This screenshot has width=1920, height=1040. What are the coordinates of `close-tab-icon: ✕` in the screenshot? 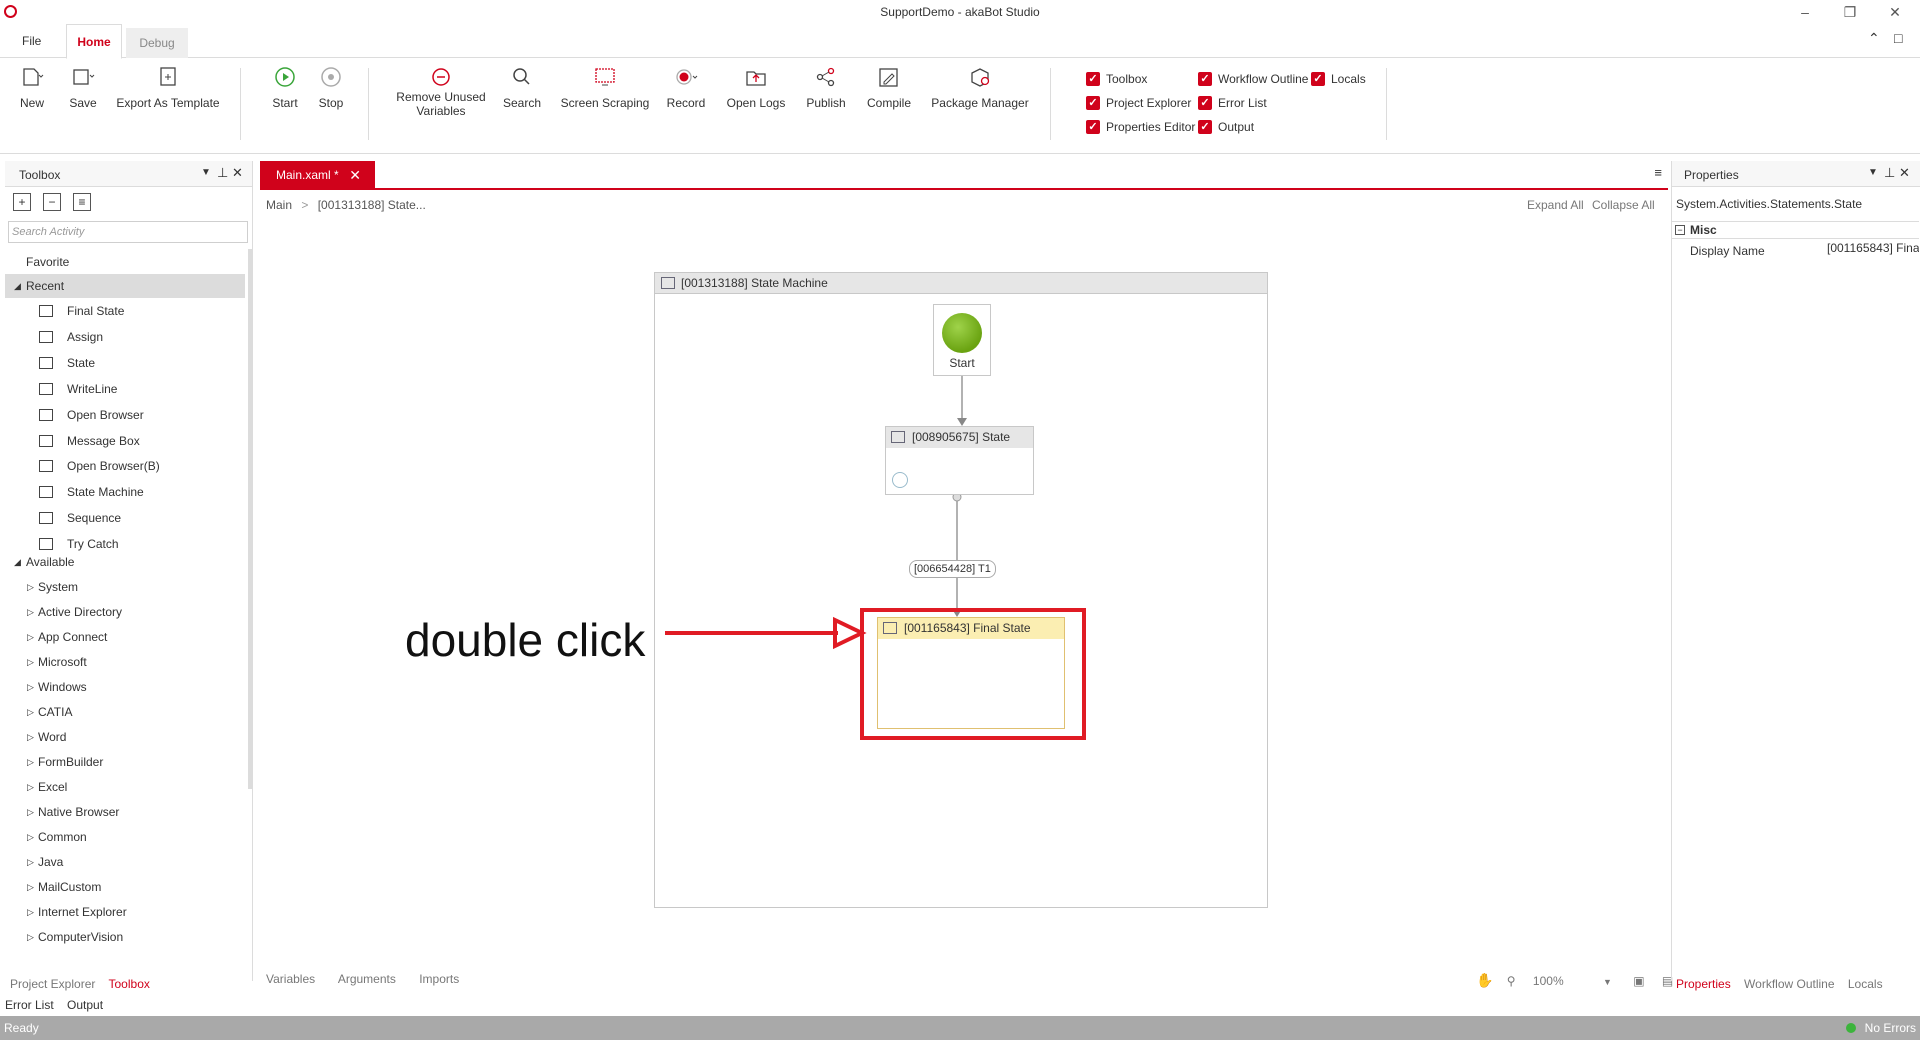 It's located at (355, 175).